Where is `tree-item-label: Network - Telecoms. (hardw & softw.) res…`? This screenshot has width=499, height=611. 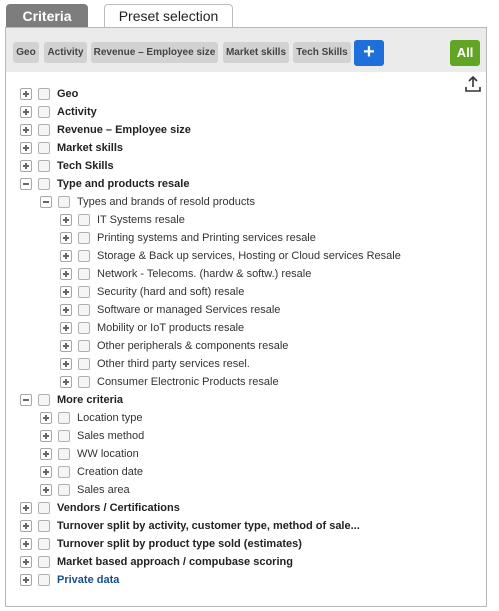 tree-item-label: Network - Telecoms. (hardw & softw.) res… is located at coordinates (204, 274).